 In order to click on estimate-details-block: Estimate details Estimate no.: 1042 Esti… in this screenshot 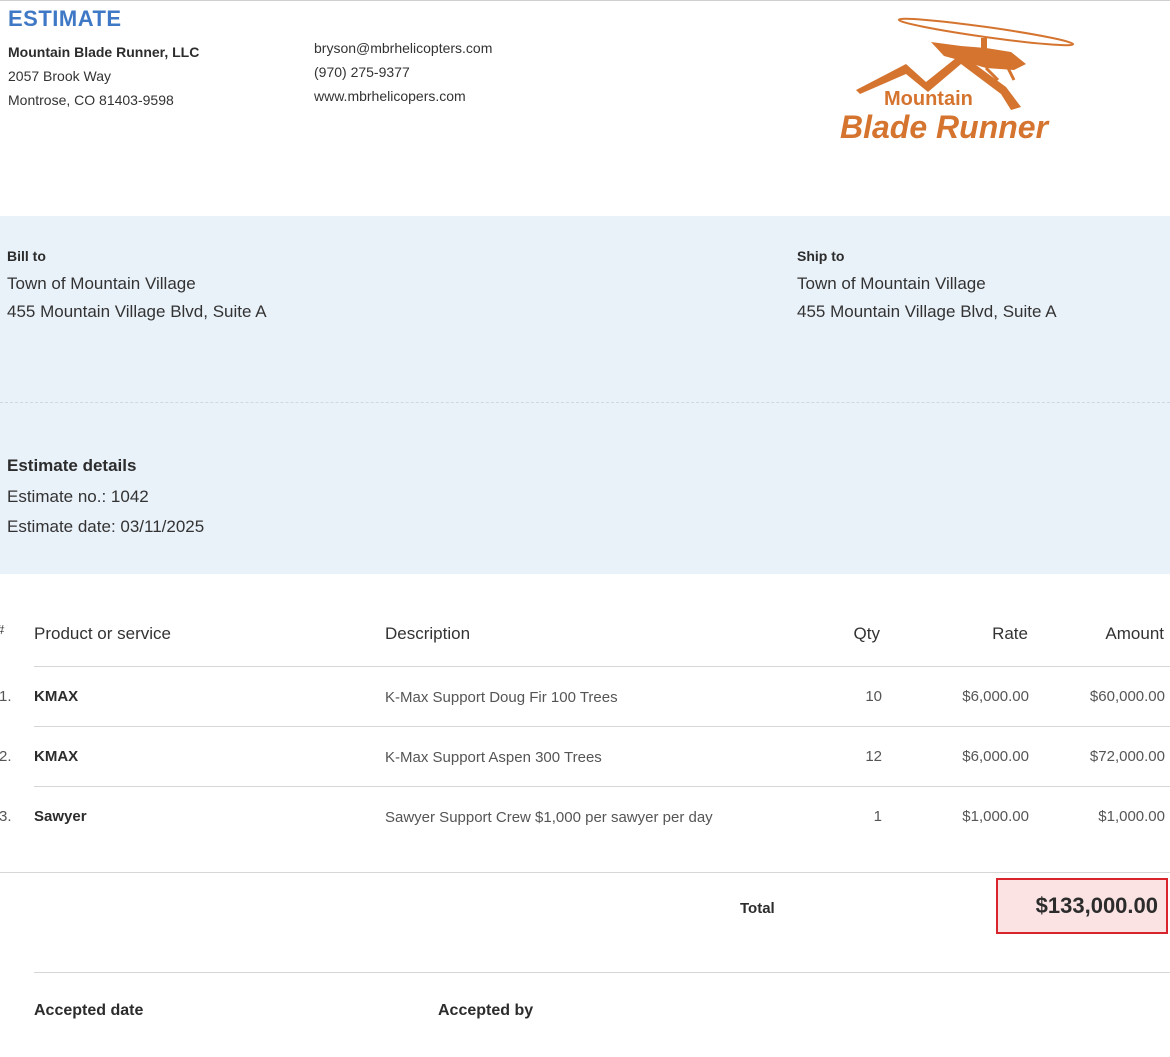, I will do `click(105, 498)`.